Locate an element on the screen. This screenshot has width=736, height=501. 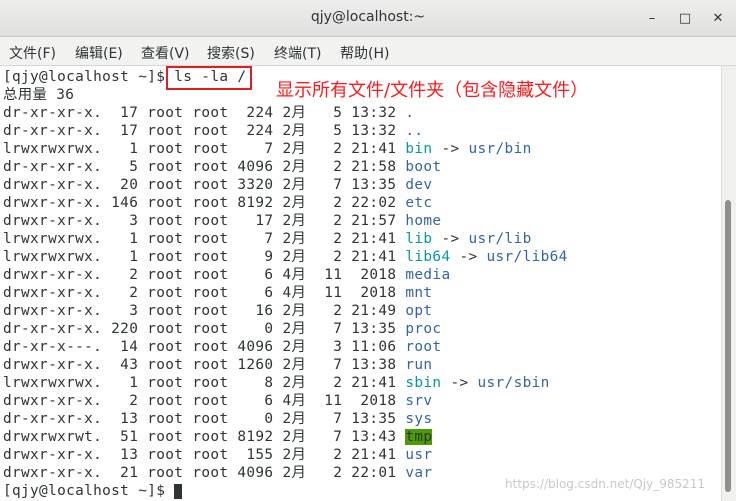
file-name: root is located at coordinates (423, 347).